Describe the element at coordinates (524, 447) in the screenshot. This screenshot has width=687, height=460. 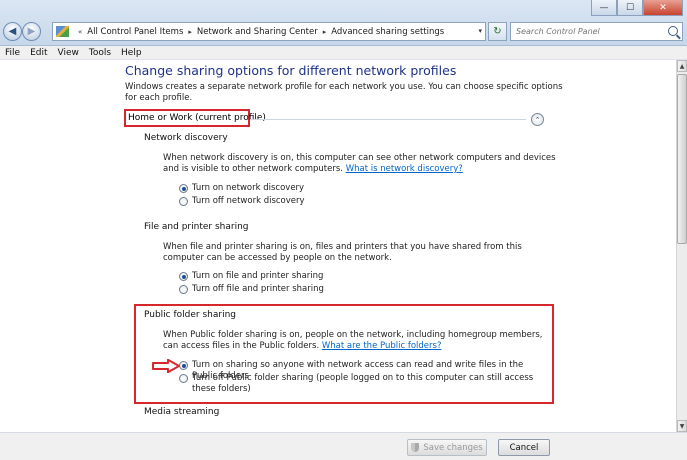
I see `cancel-button: Cancel` at that location.